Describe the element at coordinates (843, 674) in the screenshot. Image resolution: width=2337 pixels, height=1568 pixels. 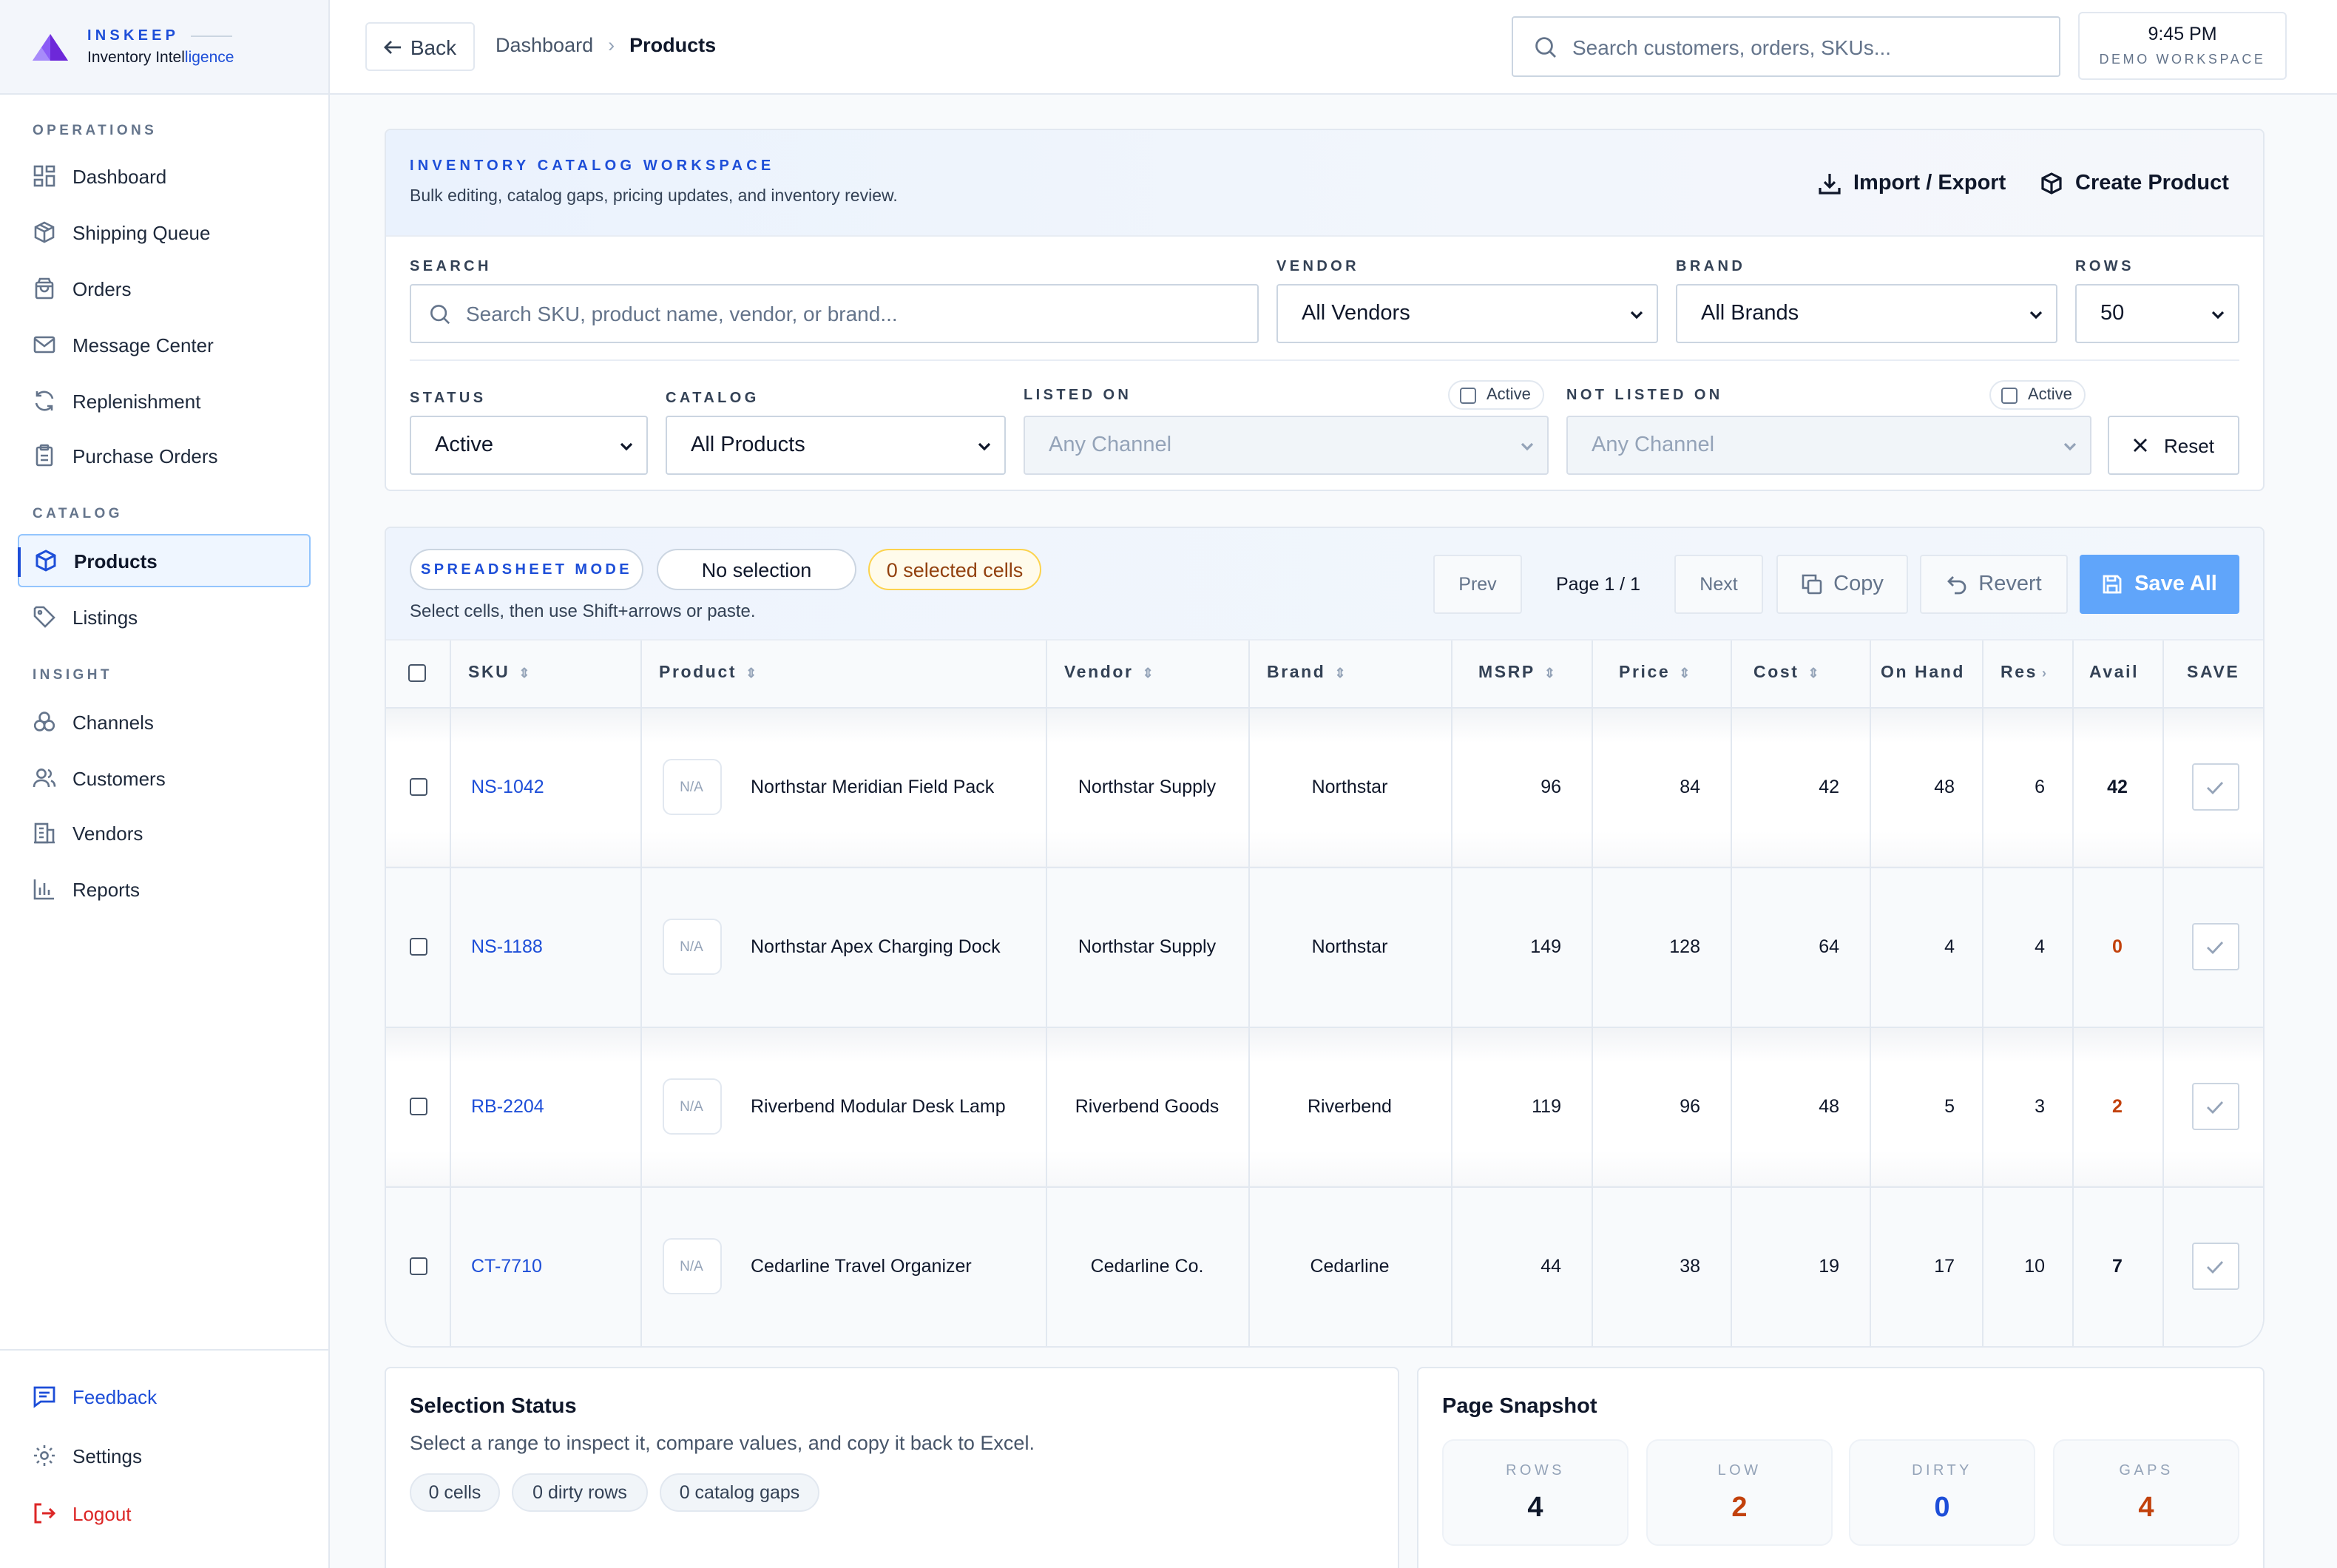
I see `column-header-product: Product ⇕` at that location.